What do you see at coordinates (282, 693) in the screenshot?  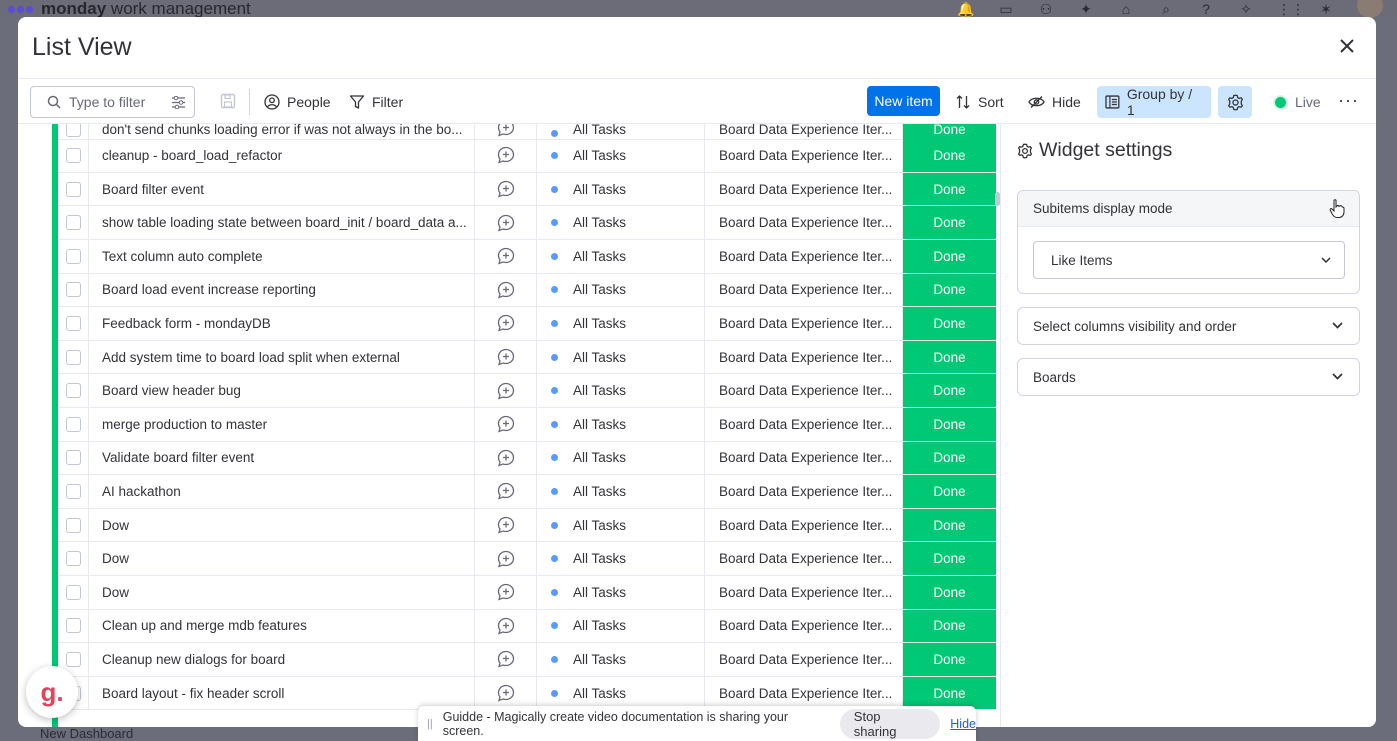 I see `item-name-cell: Board layout - fix header scroll` at bounding box center [282, 693].